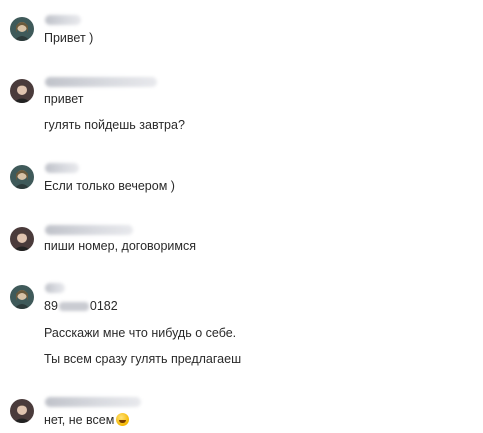 This screenshot has height=433, width=483. I want to click on message-text: Если только вечером ), so click(109, 186).